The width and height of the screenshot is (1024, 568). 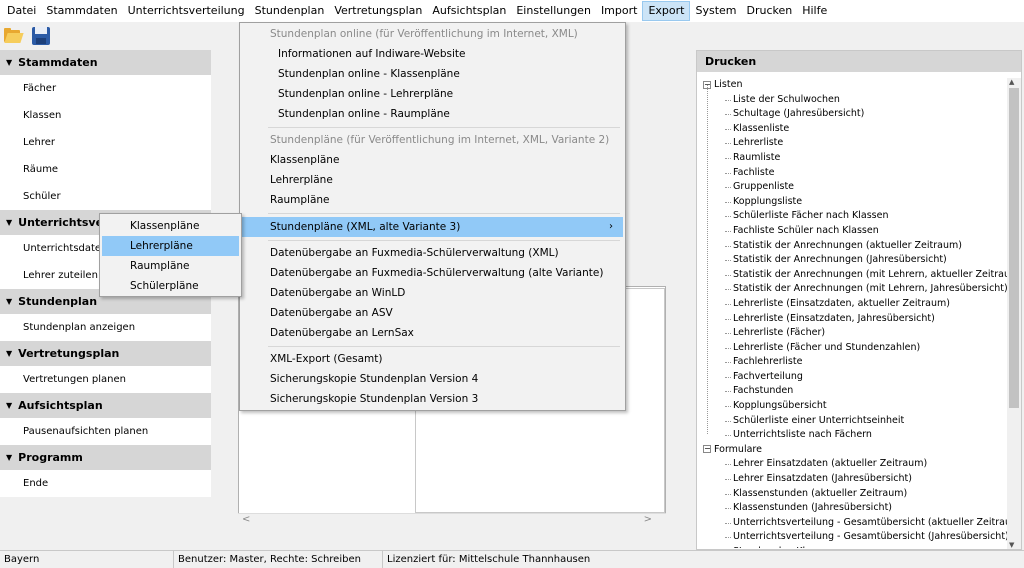 I want to click on tree-listen-item: Kopplungsübersicht, so click(x=852, y=406).